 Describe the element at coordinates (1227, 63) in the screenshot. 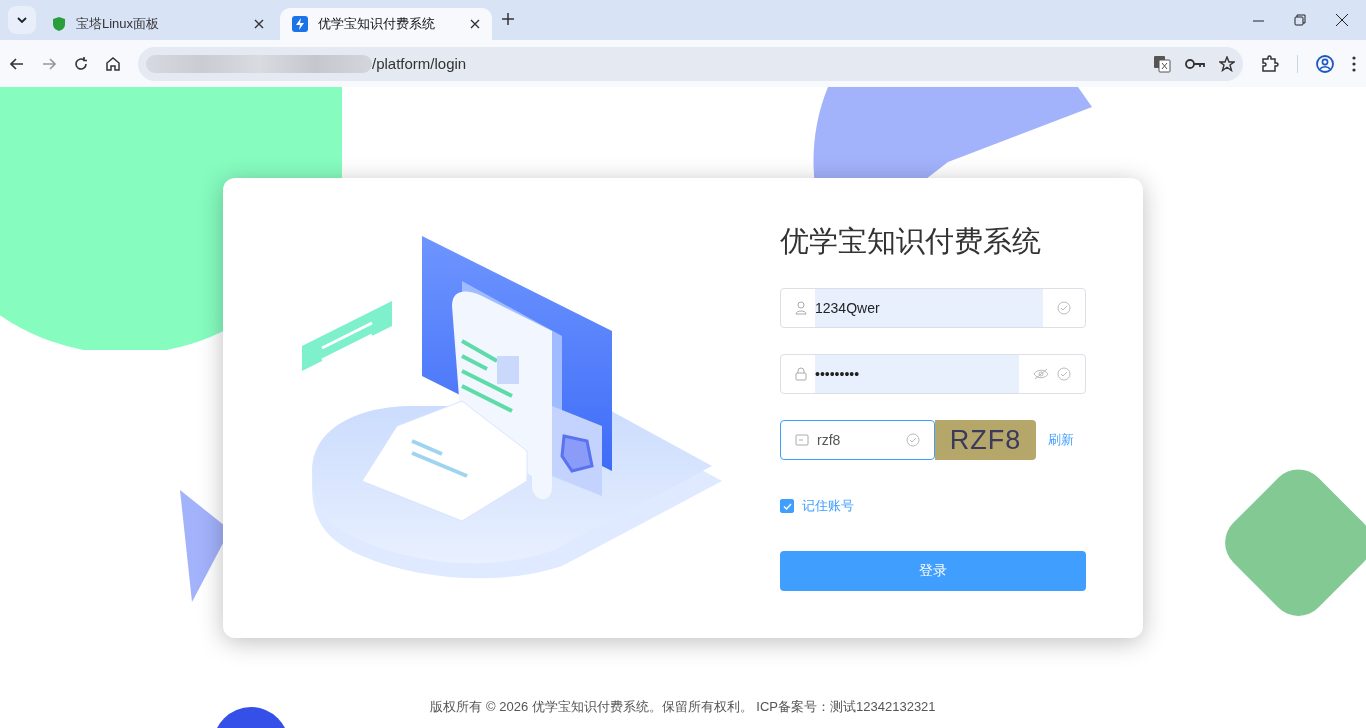

I see `star-icon` at that location.